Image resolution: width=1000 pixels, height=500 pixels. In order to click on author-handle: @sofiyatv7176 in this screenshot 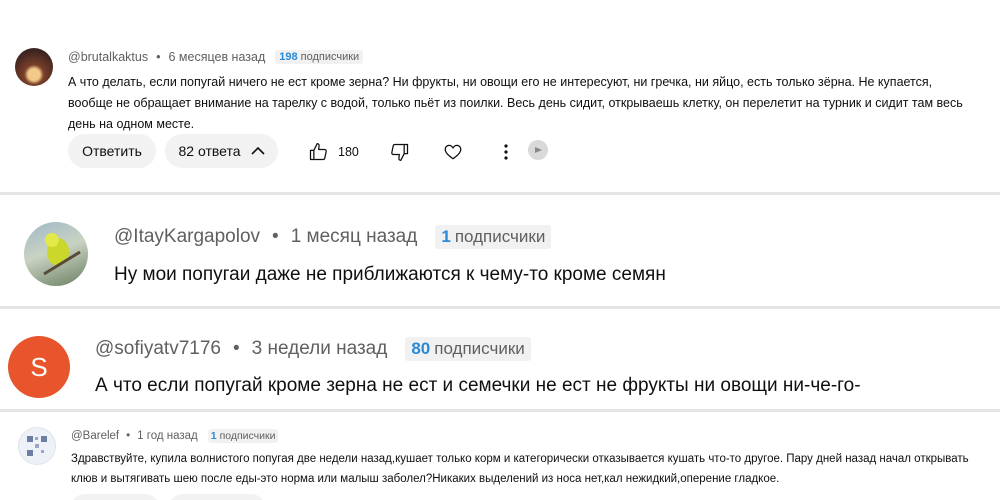, I will do `click(158, 349)`.